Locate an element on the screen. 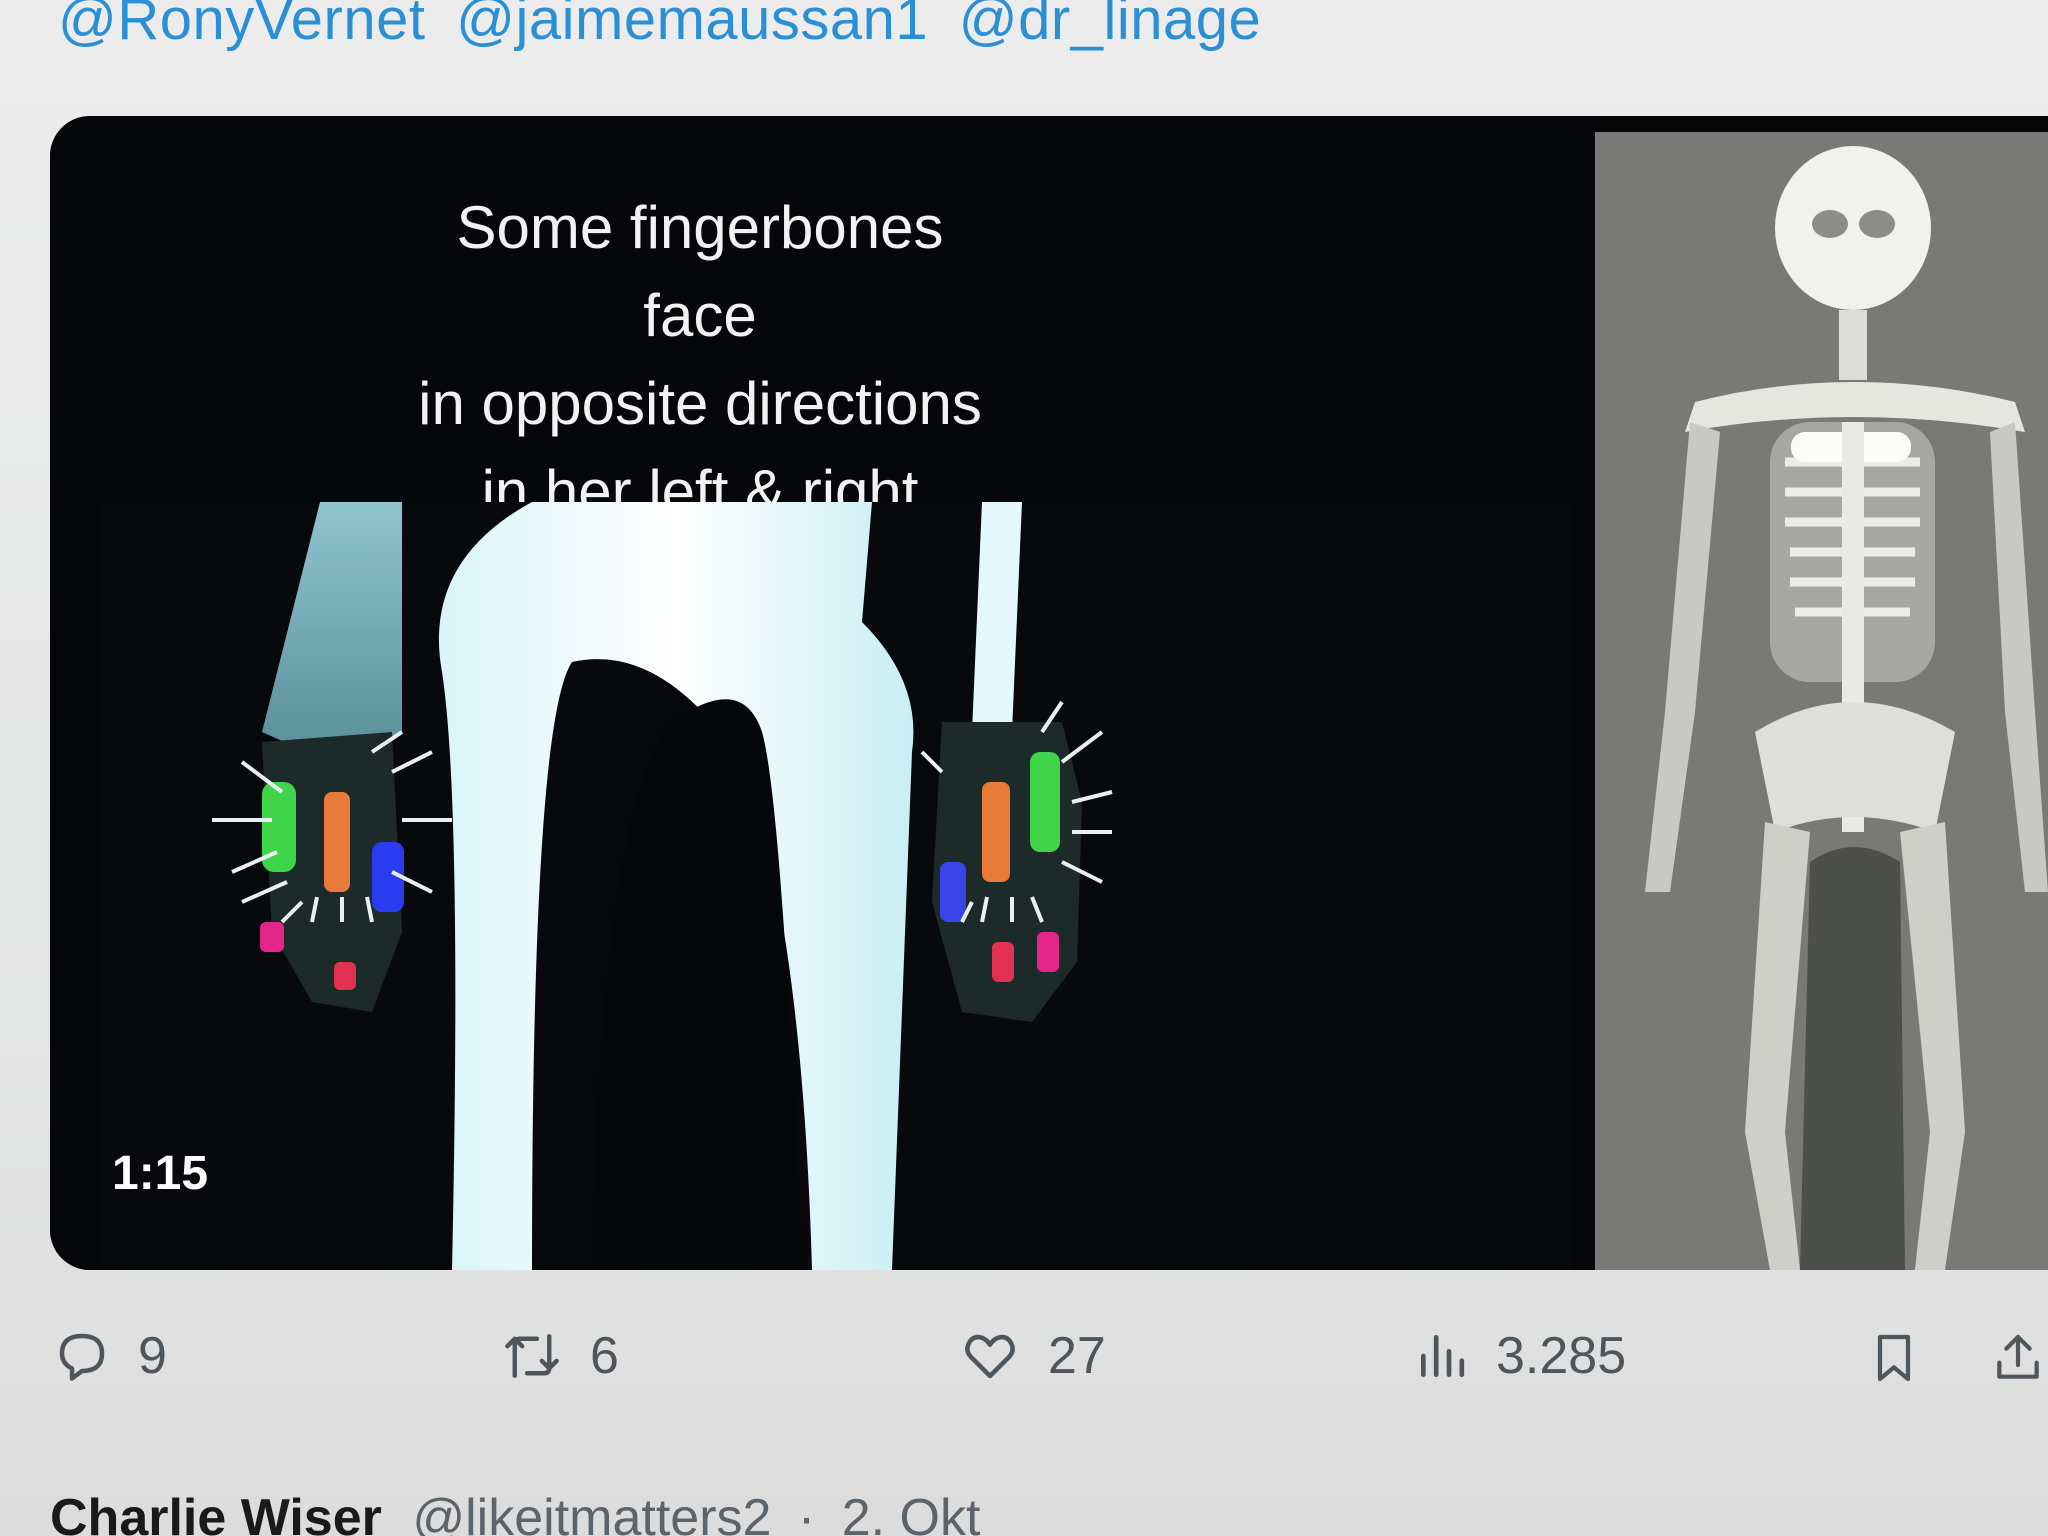 Image resolution: width=2048 pixels, height=1536 pixels. mention-link: @jaimemaussan1 is located at coordinates (692, 26).